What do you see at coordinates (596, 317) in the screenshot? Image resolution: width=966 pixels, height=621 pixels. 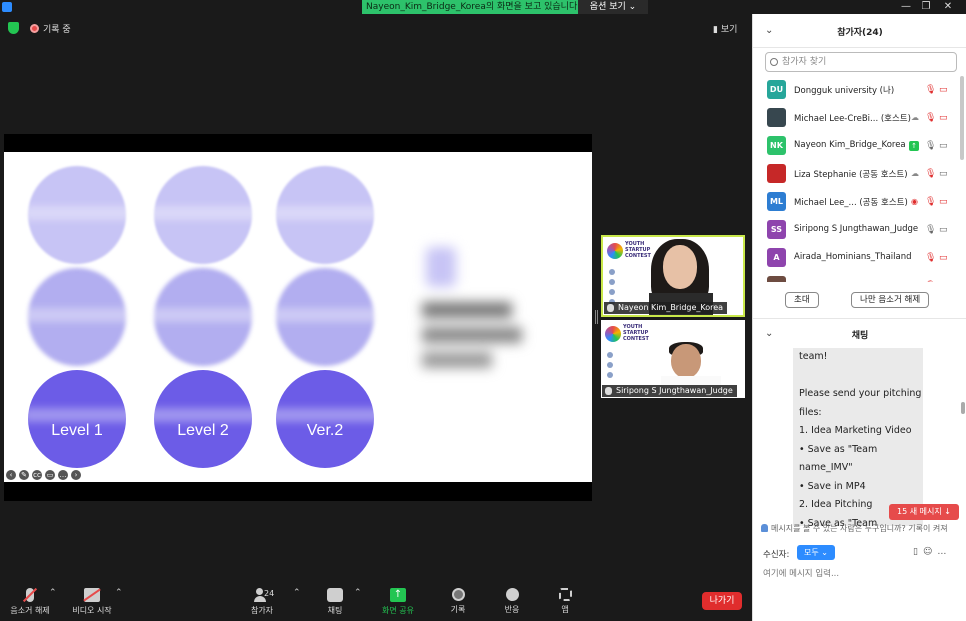 I see `panel-resize-handle` at bounding box center [596, 317].